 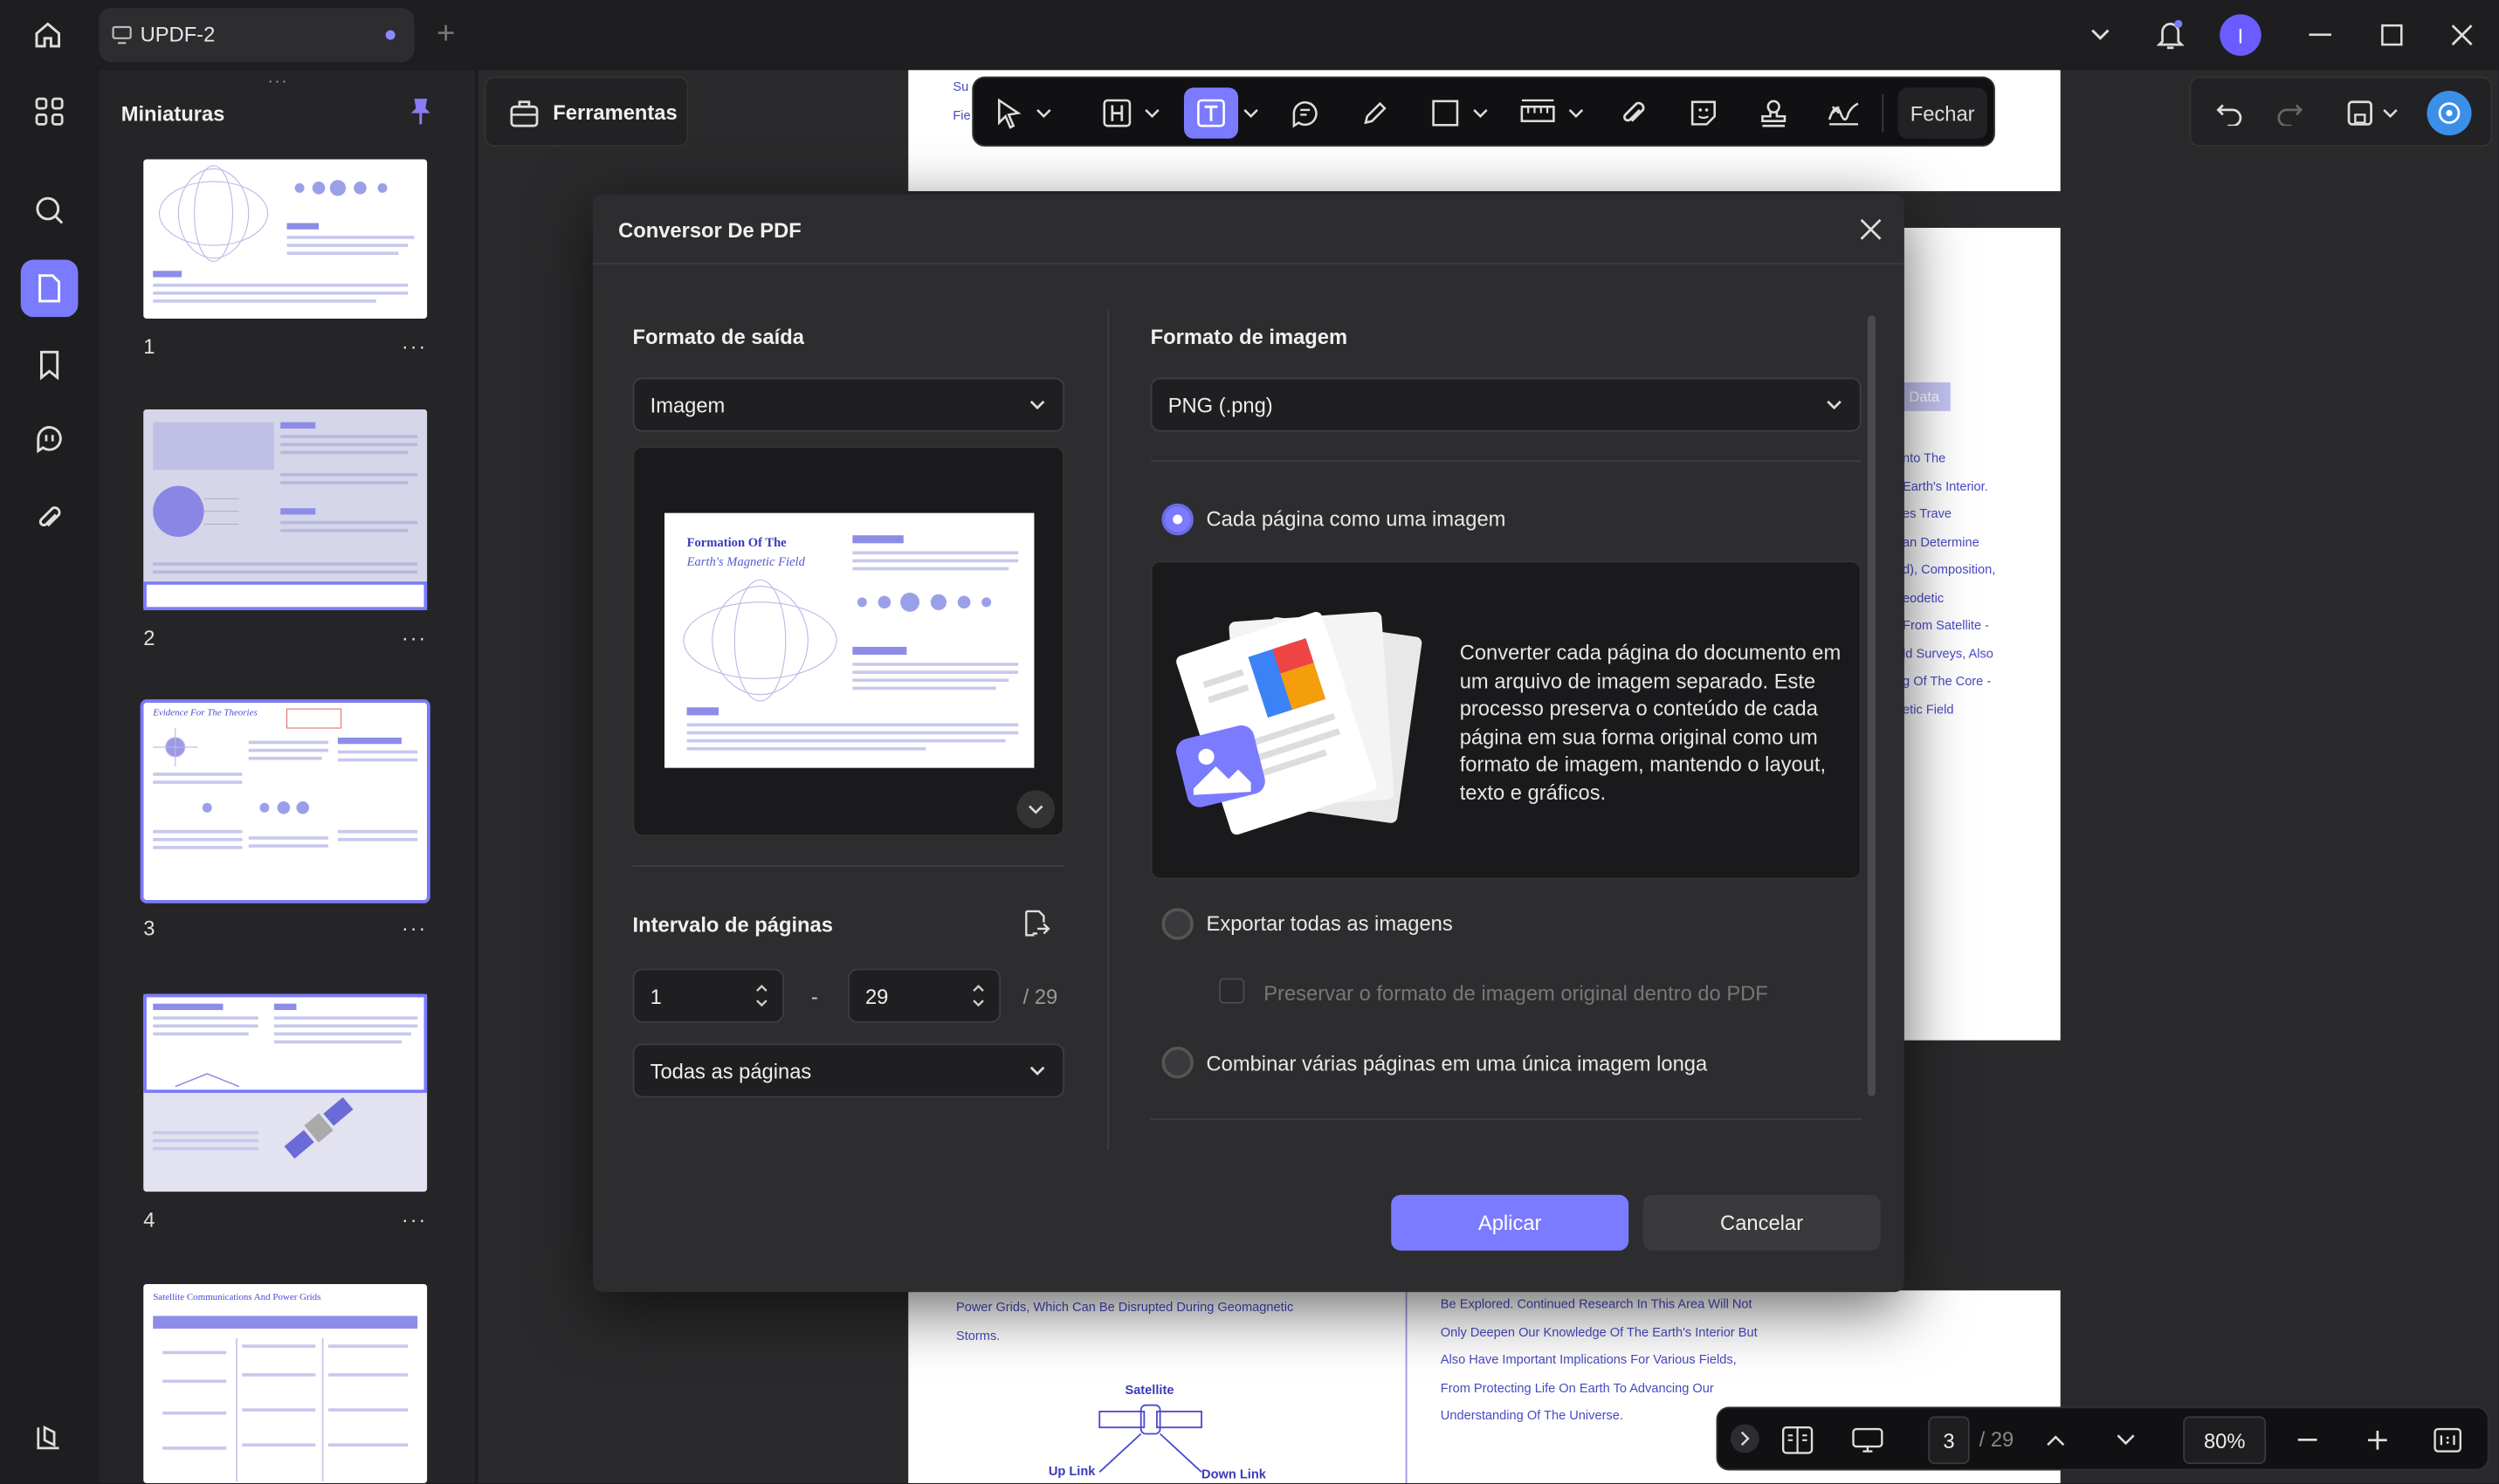 What do you see at coordinates (1211, 113) in the screenshot?
I see `text-tool-icon` at bounding box center [1211, 113].